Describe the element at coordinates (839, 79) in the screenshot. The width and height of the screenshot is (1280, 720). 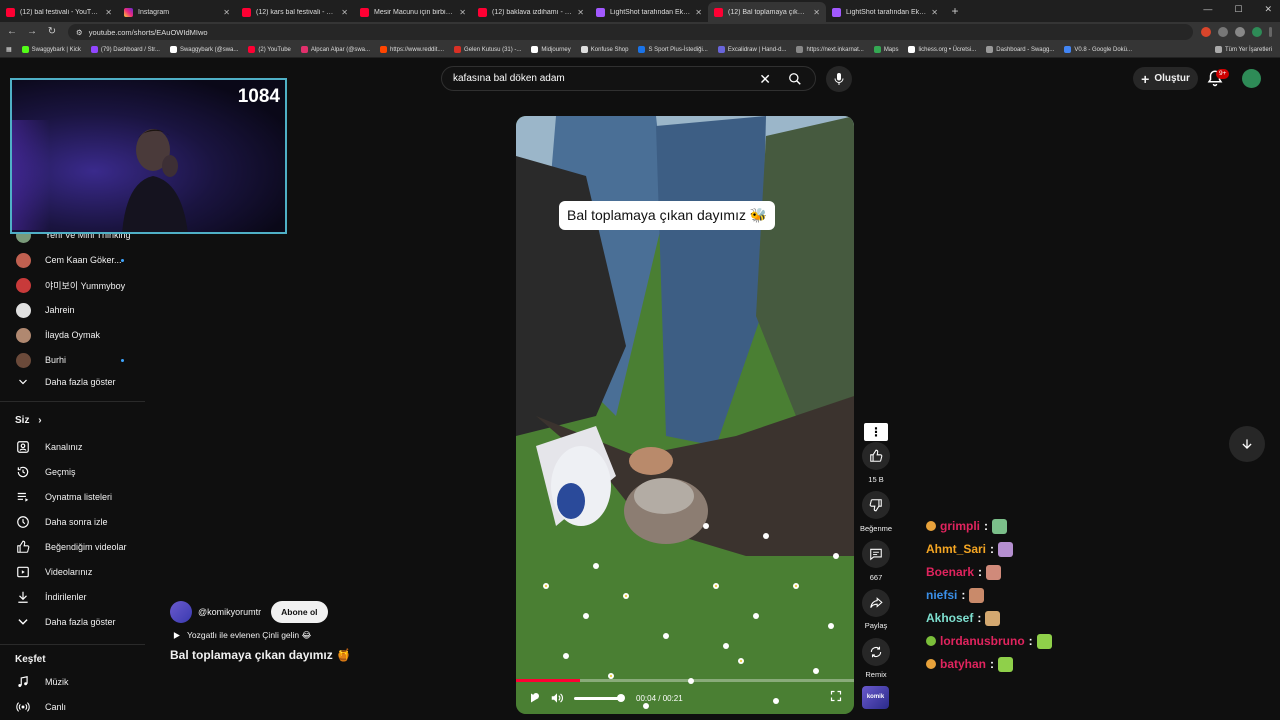
I see `voice-search-button` at that location.